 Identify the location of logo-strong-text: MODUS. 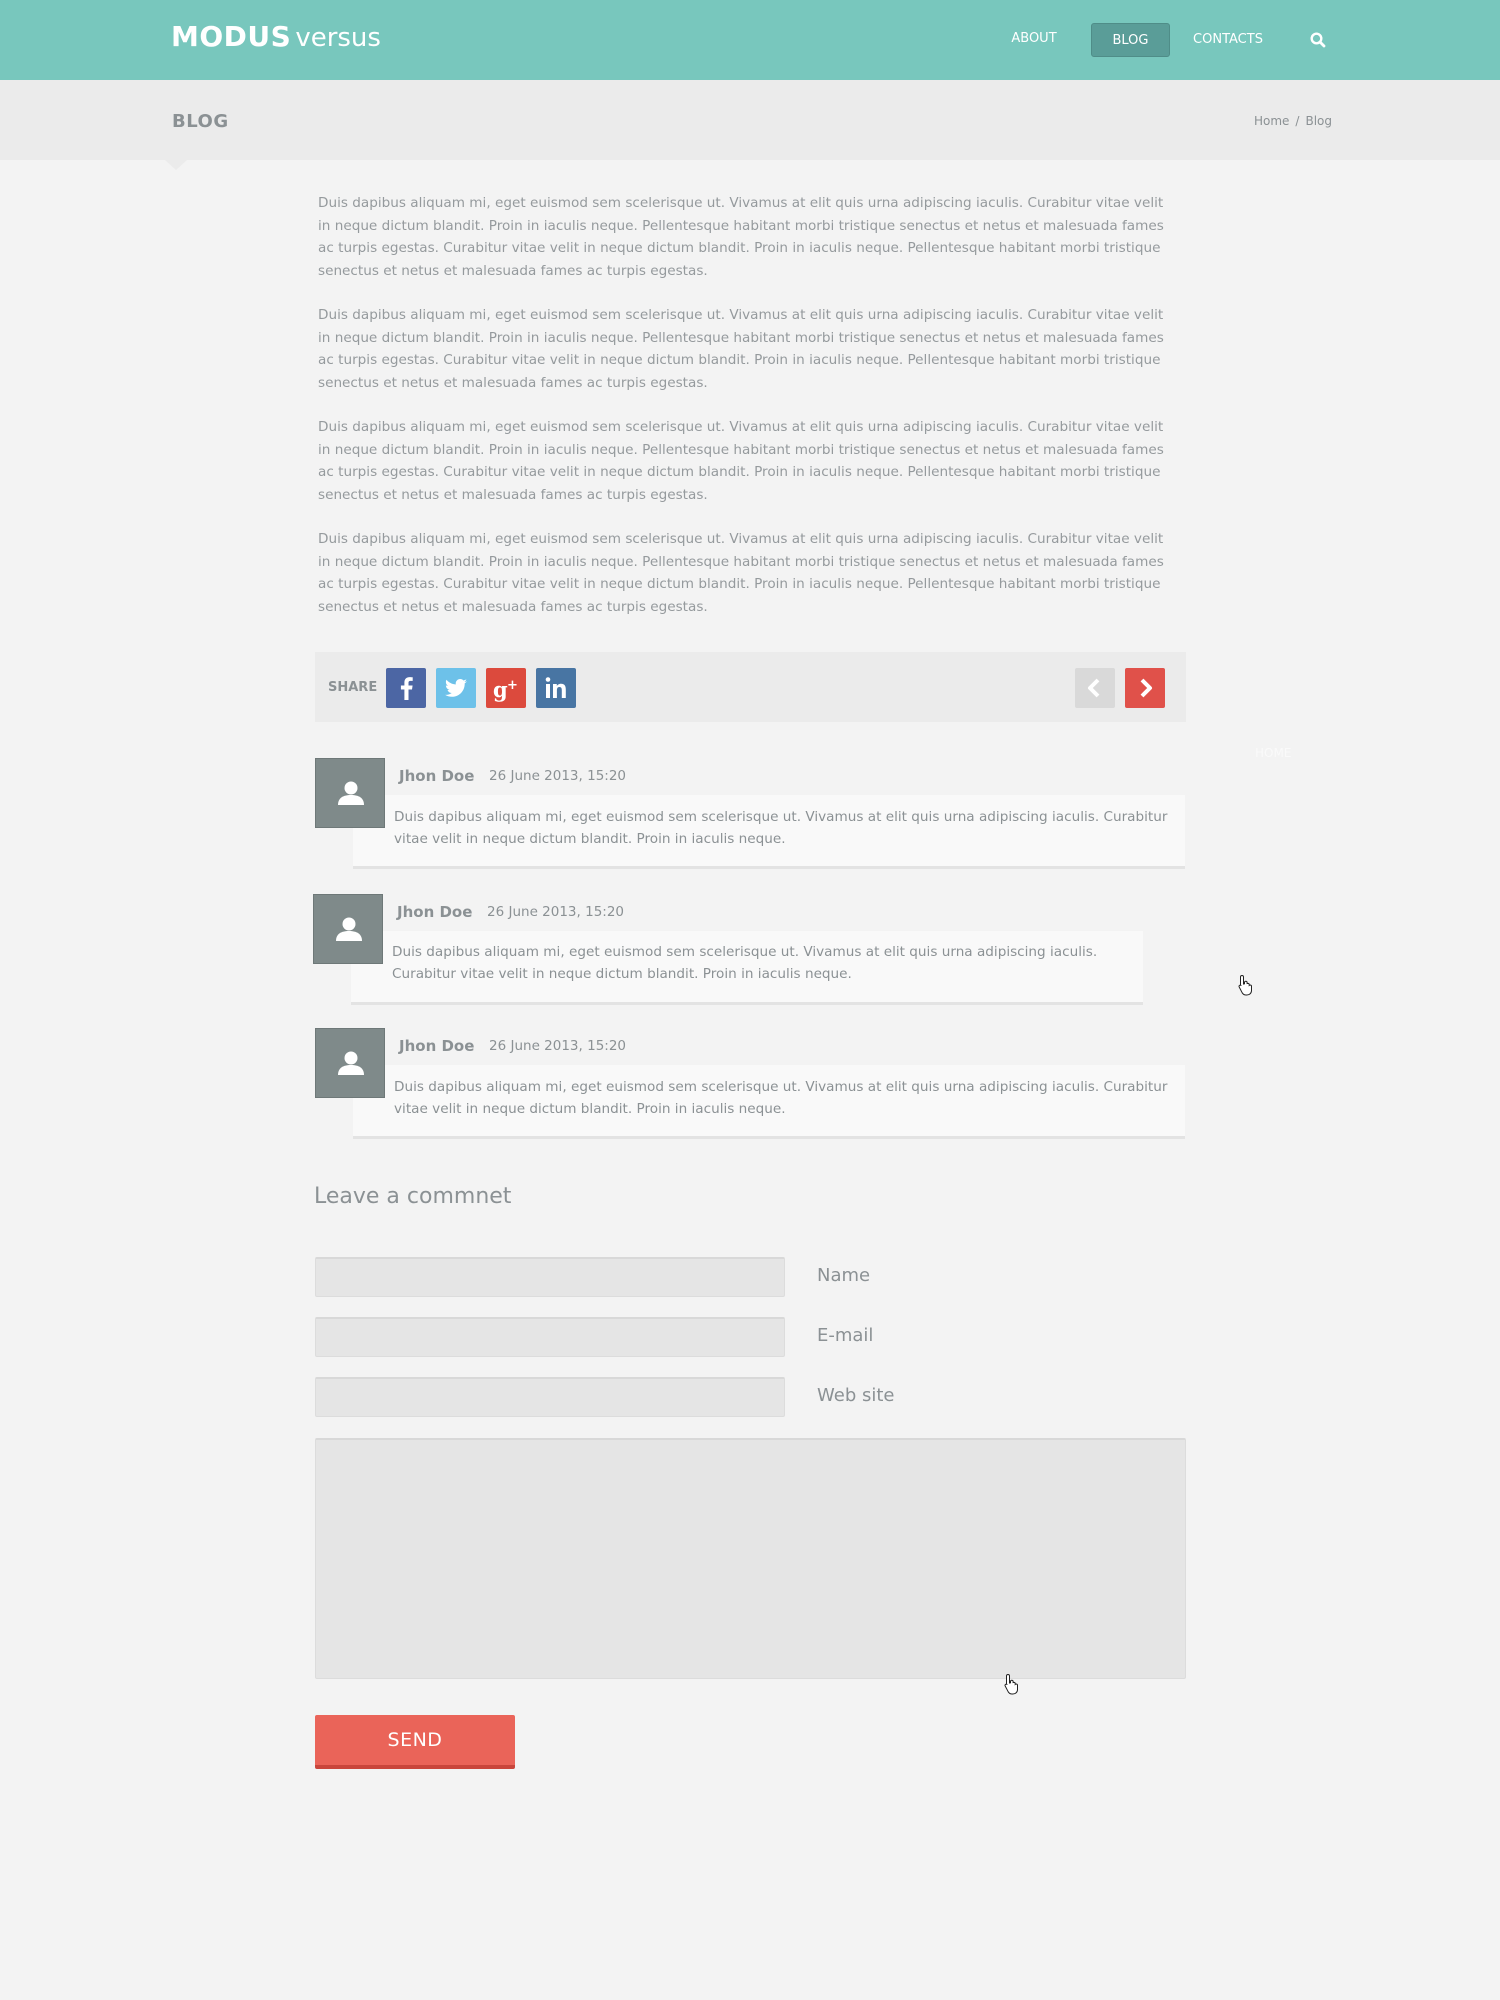
(231, 36).